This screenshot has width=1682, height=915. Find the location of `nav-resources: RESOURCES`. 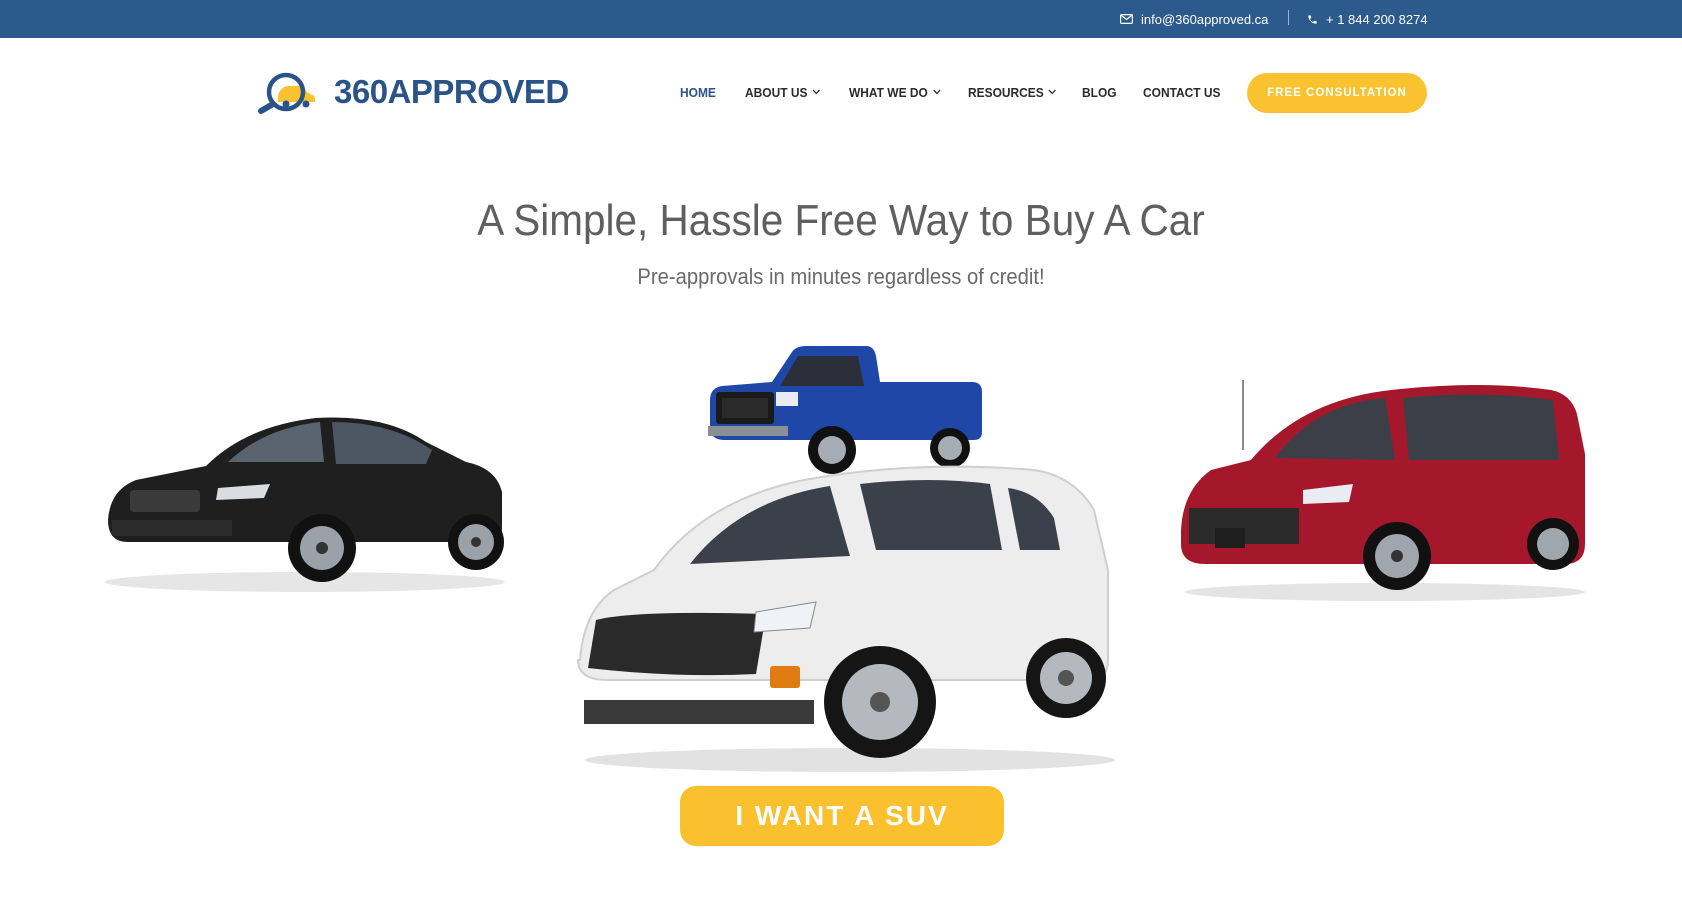

nav-resources: RESOURCES is located at coordinates (1012, 92).